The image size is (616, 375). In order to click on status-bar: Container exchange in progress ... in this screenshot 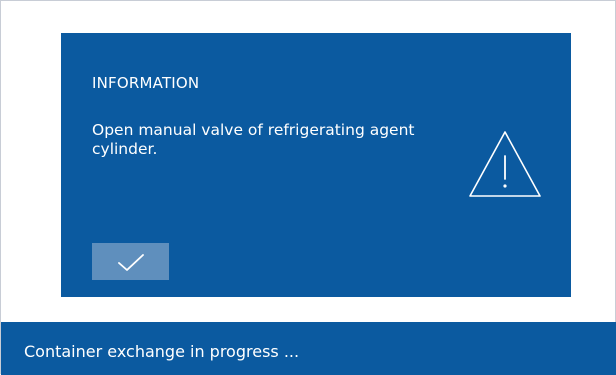, I will do `click(308, 348)`.